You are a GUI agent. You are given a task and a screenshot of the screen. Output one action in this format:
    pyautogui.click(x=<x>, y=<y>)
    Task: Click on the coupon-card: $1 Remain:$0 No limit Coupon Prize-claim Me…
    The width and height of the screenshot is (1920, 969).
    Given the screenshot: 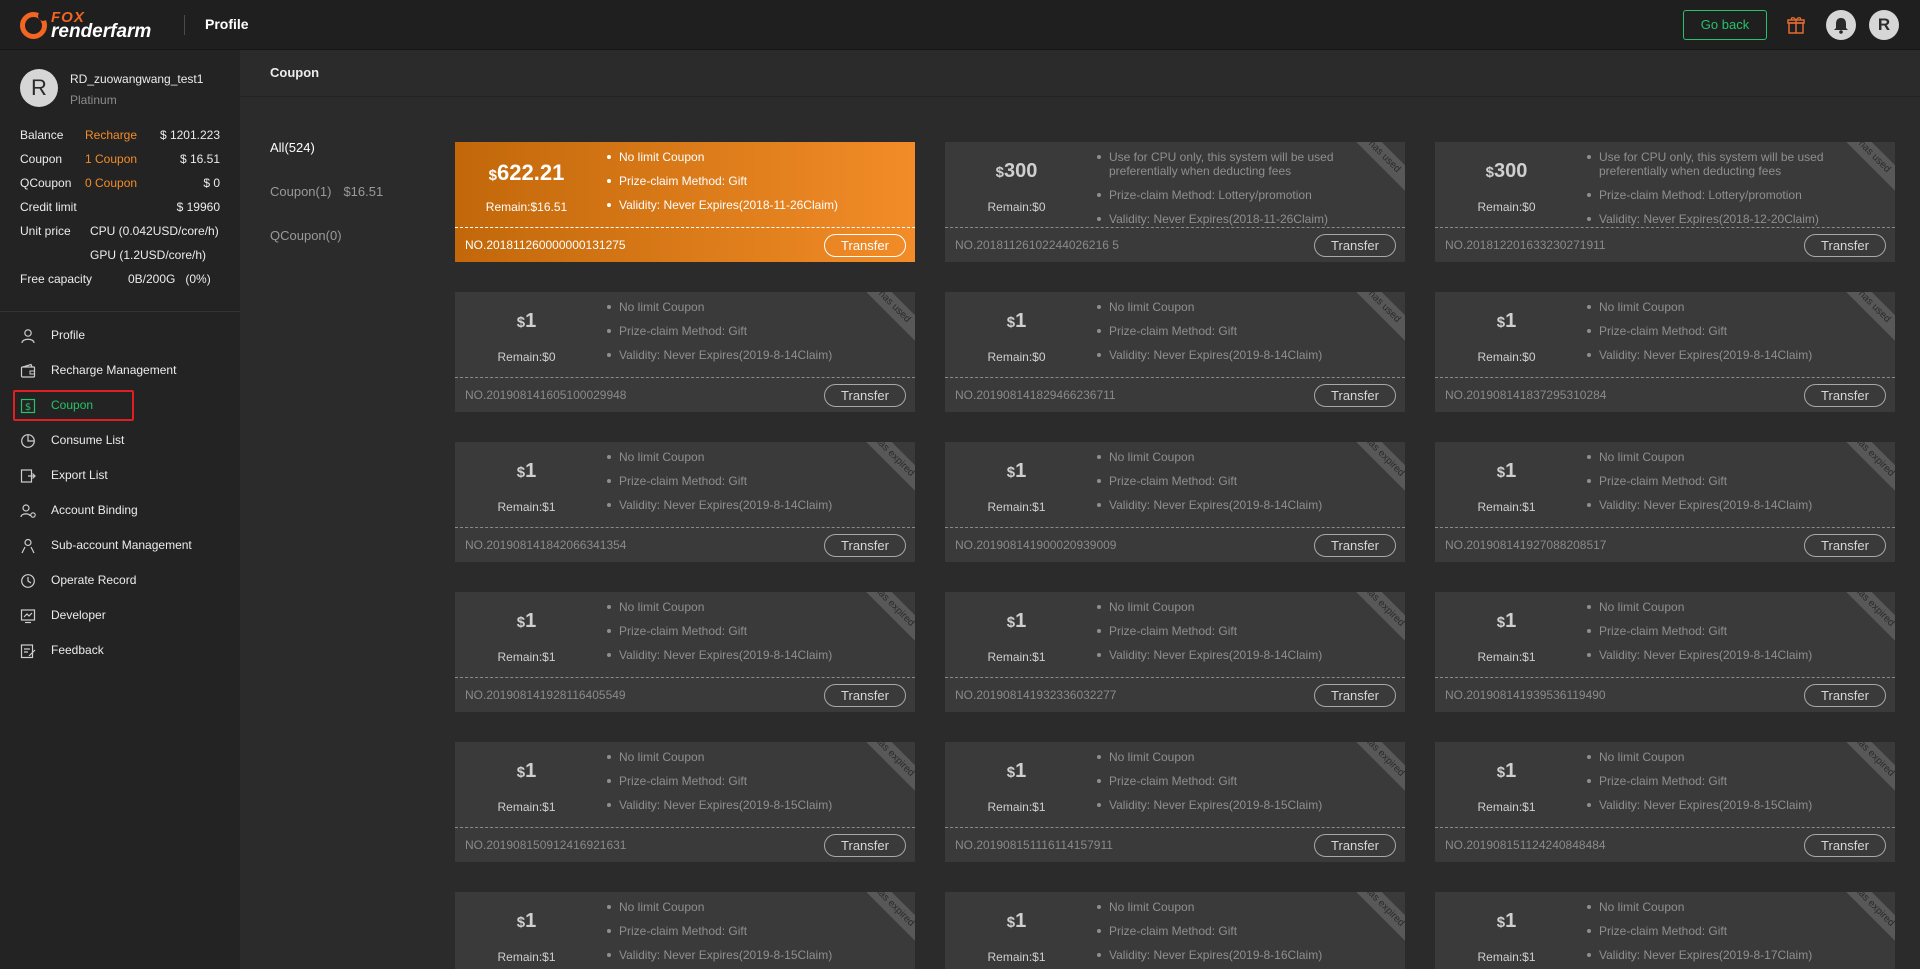 What is the action you would take?
    pyautogui.click(x=1665, y=352)
    